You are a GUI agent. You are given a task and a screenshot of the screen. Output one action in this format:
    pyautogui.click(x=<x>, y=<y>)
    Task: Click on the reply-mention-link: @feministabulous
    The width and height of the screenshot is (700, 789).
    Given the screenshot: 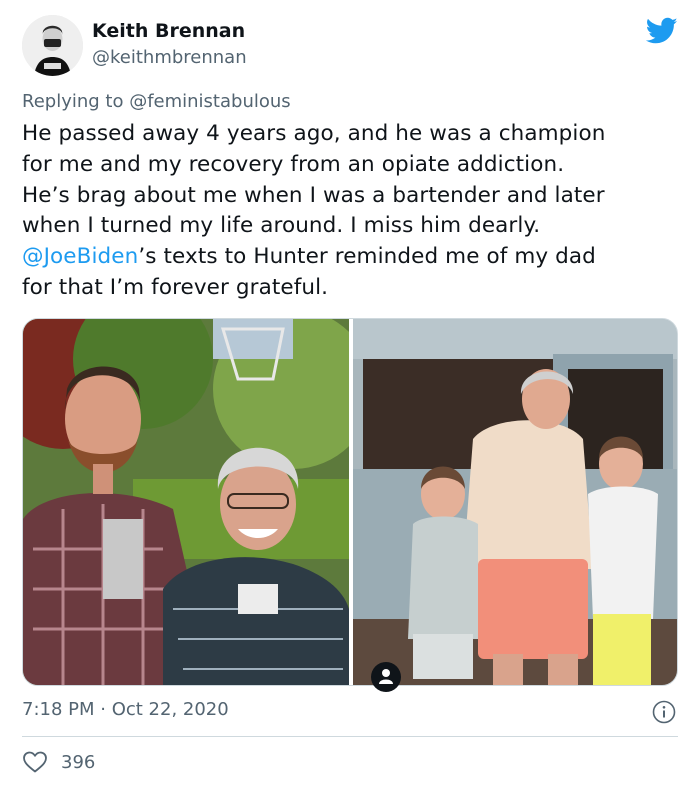 What is the action you would take?
    pyautogui.click(x=209, y=101)
    